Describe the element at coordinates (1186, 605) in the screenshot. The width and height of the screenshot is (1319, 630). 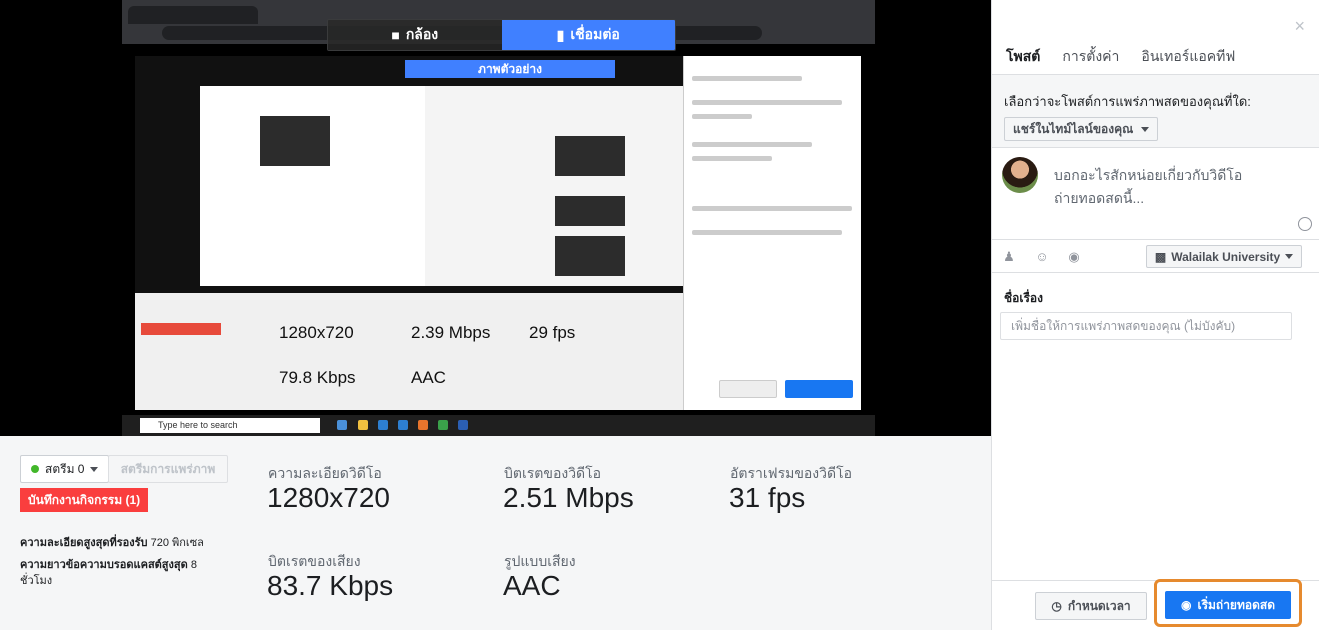
I see `live-icon: ◉` at that location.